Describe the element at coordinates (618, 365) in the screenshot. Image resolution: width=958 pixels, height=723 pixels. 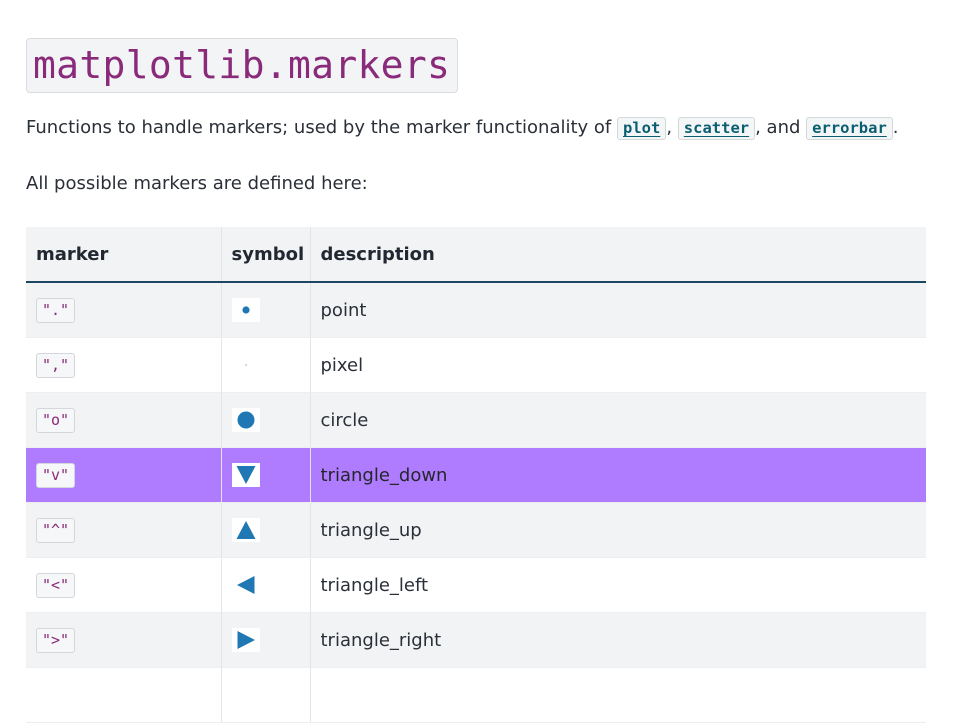
I see `description-cell: pixel` at that location.